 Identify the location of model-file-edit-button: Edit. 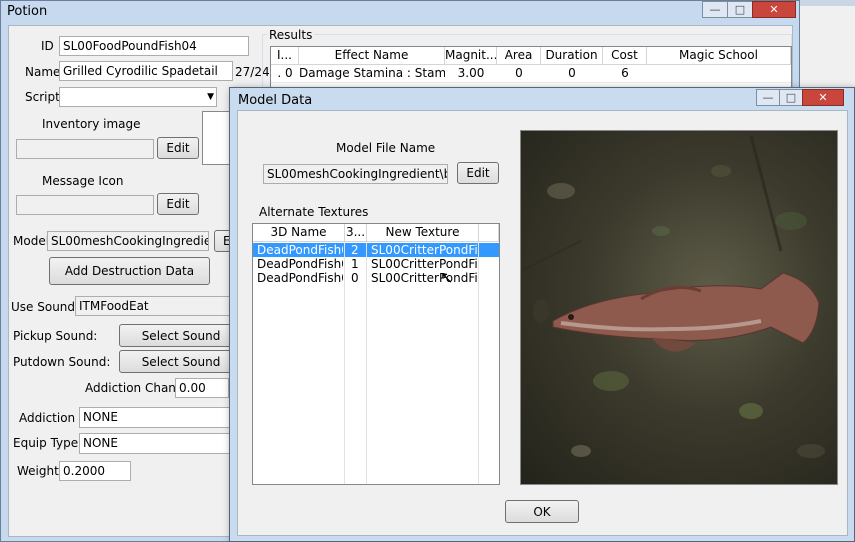
(478, 173).